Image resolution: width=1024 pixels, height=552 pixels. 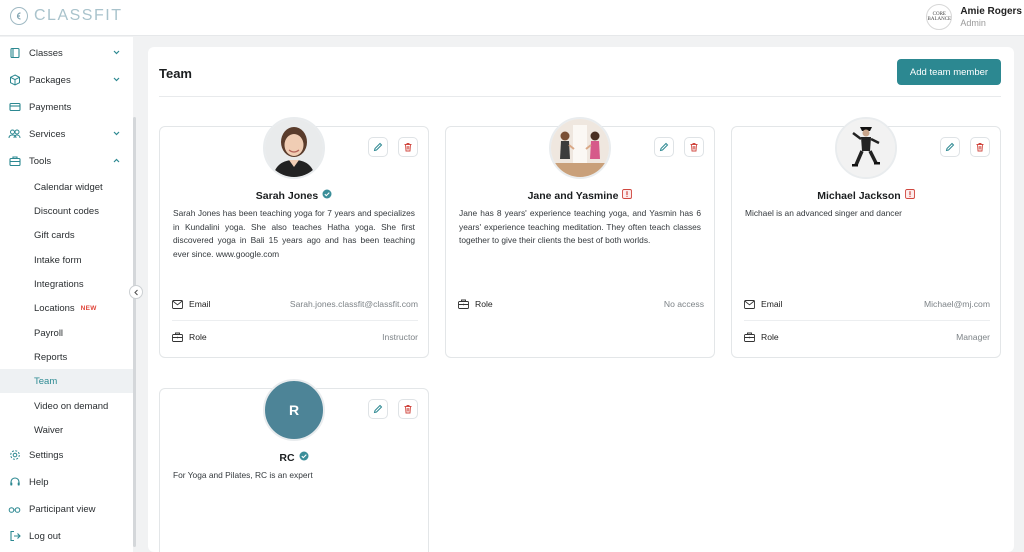 I want to click on team-member-bio: For Yoga and Pilates, RC is an expert, so click(x=243, y=475).